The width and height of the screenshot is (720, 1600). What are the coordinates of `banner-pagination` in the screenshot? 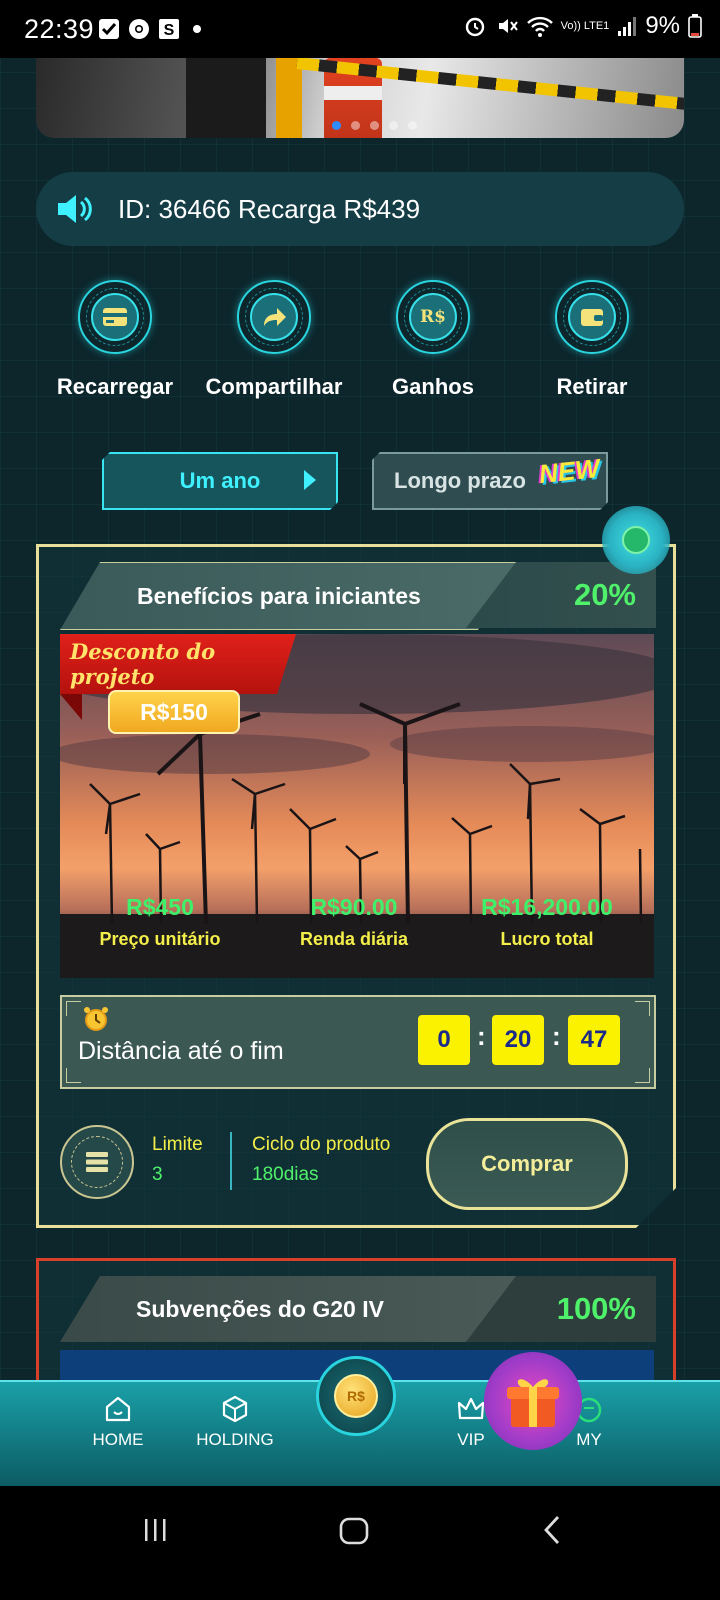 It's located at (374, 125).